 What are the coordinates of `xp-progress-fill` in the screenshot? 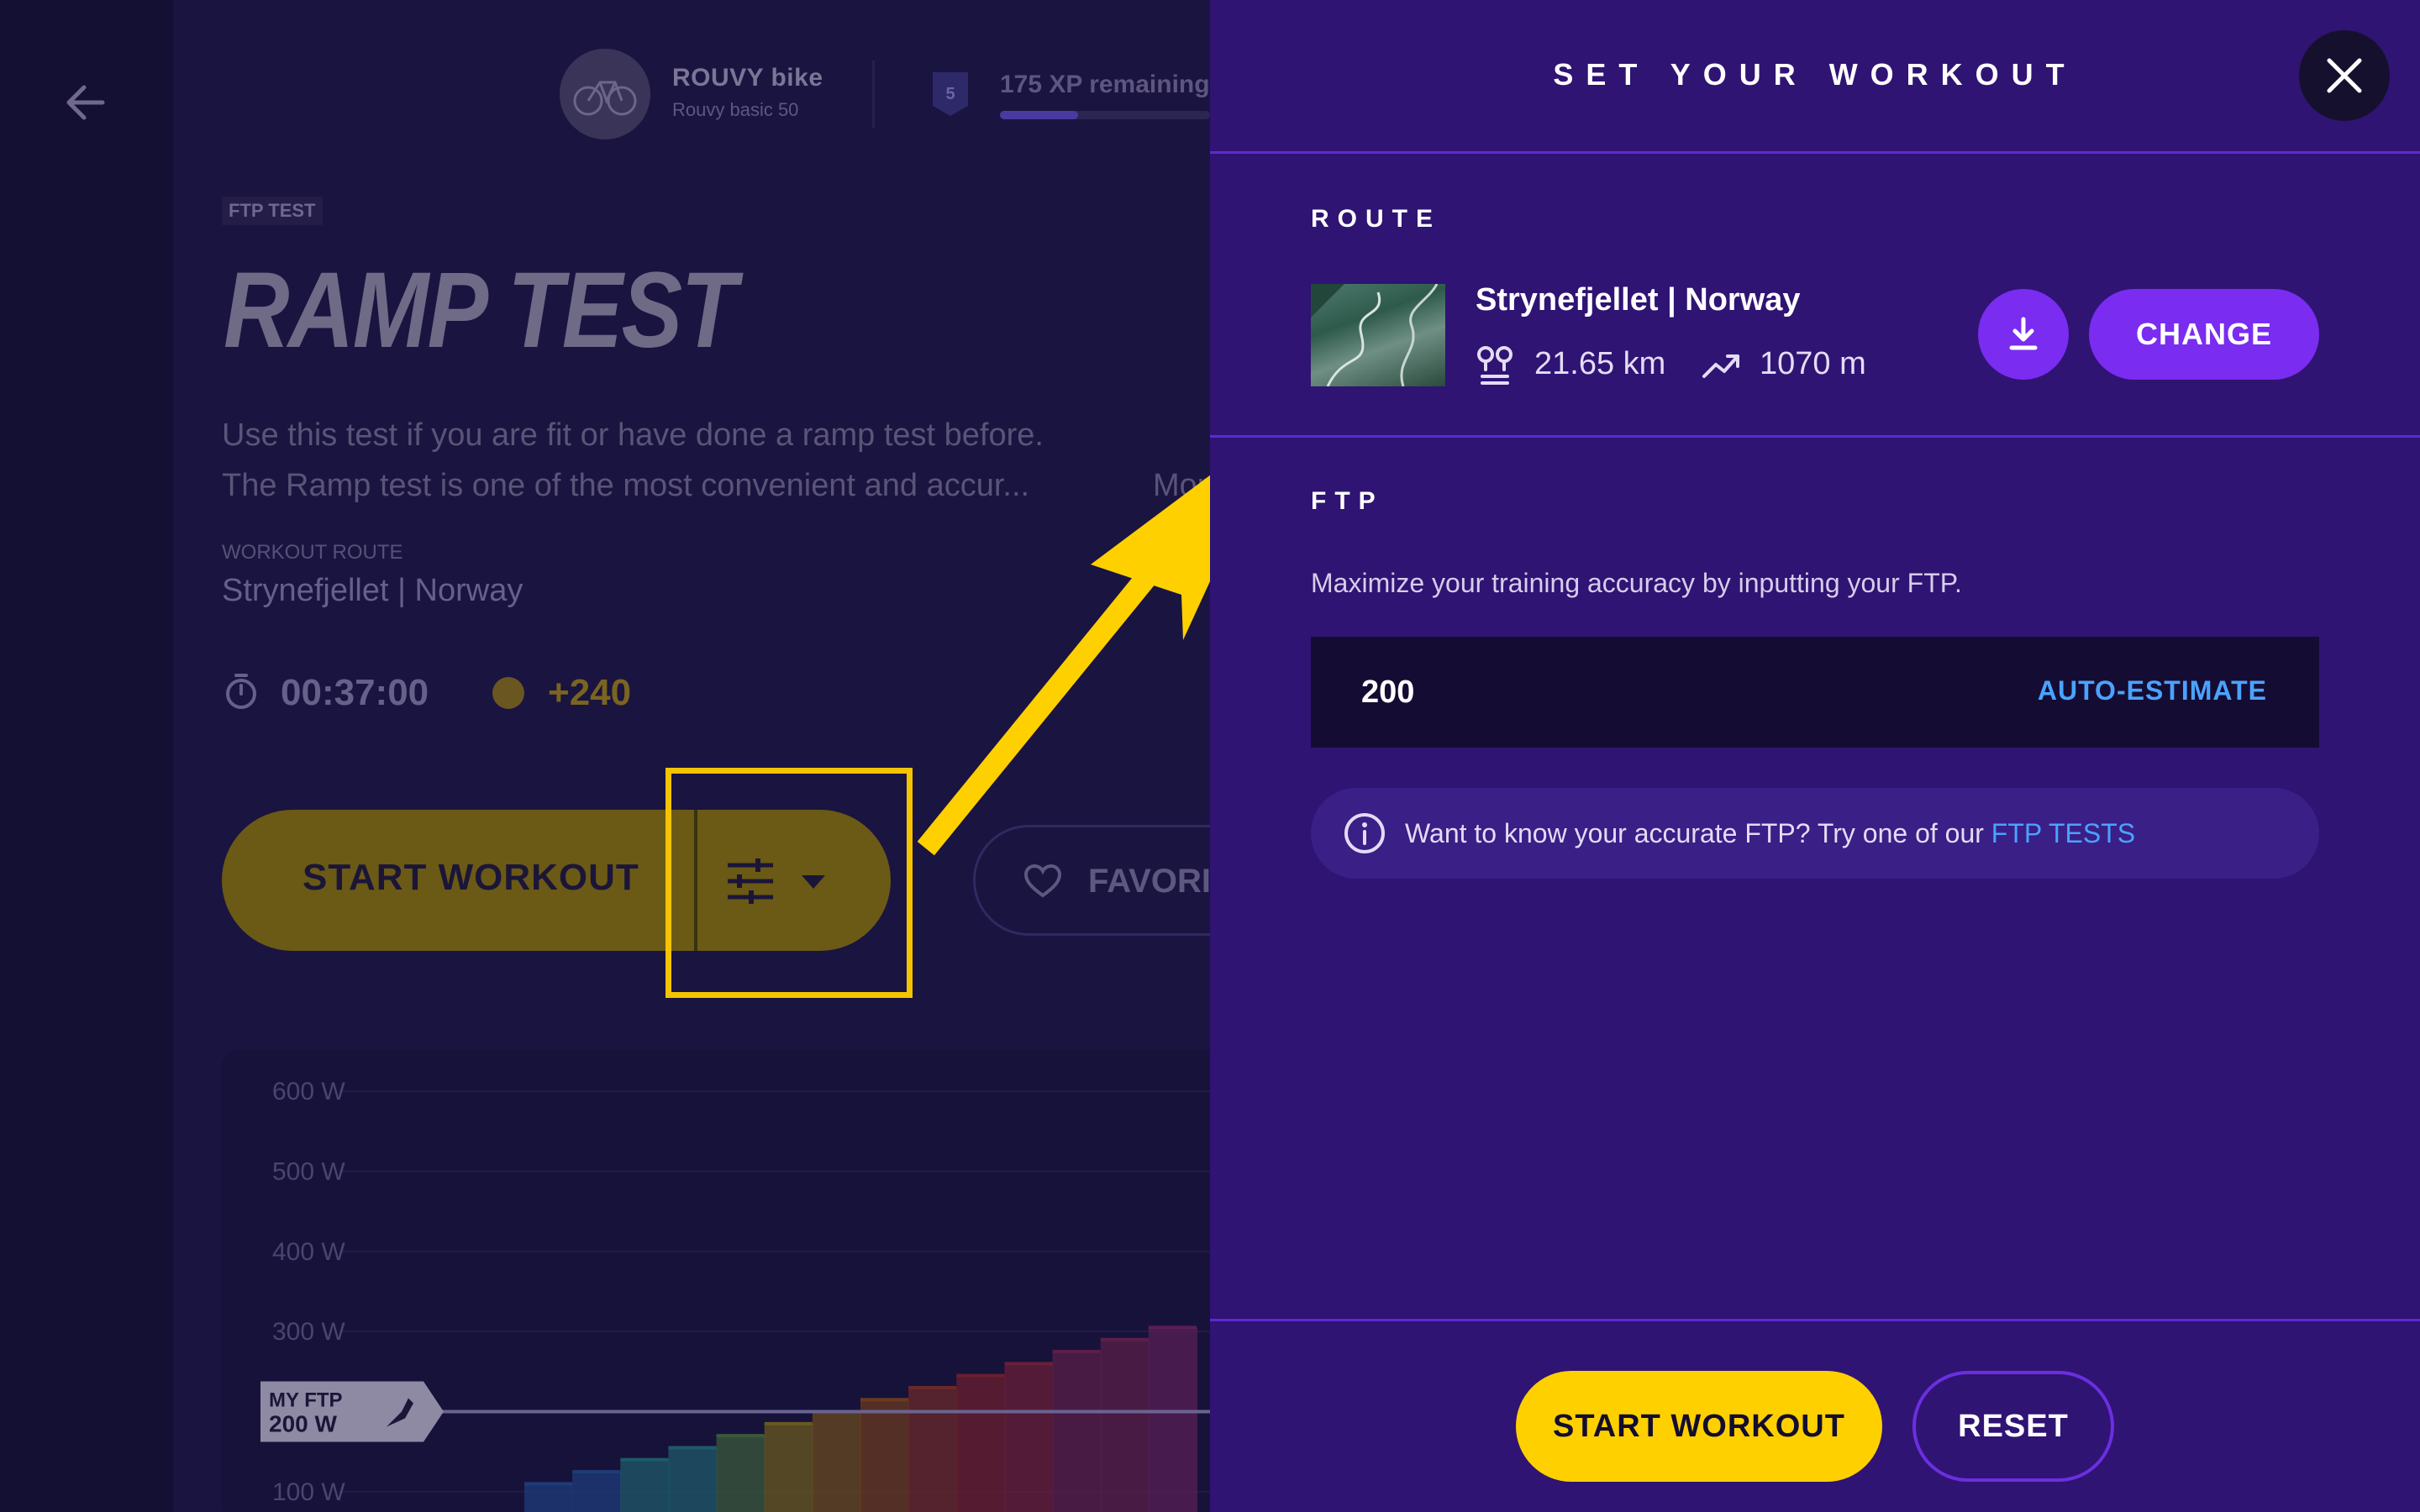 It's located at (1039, 115).